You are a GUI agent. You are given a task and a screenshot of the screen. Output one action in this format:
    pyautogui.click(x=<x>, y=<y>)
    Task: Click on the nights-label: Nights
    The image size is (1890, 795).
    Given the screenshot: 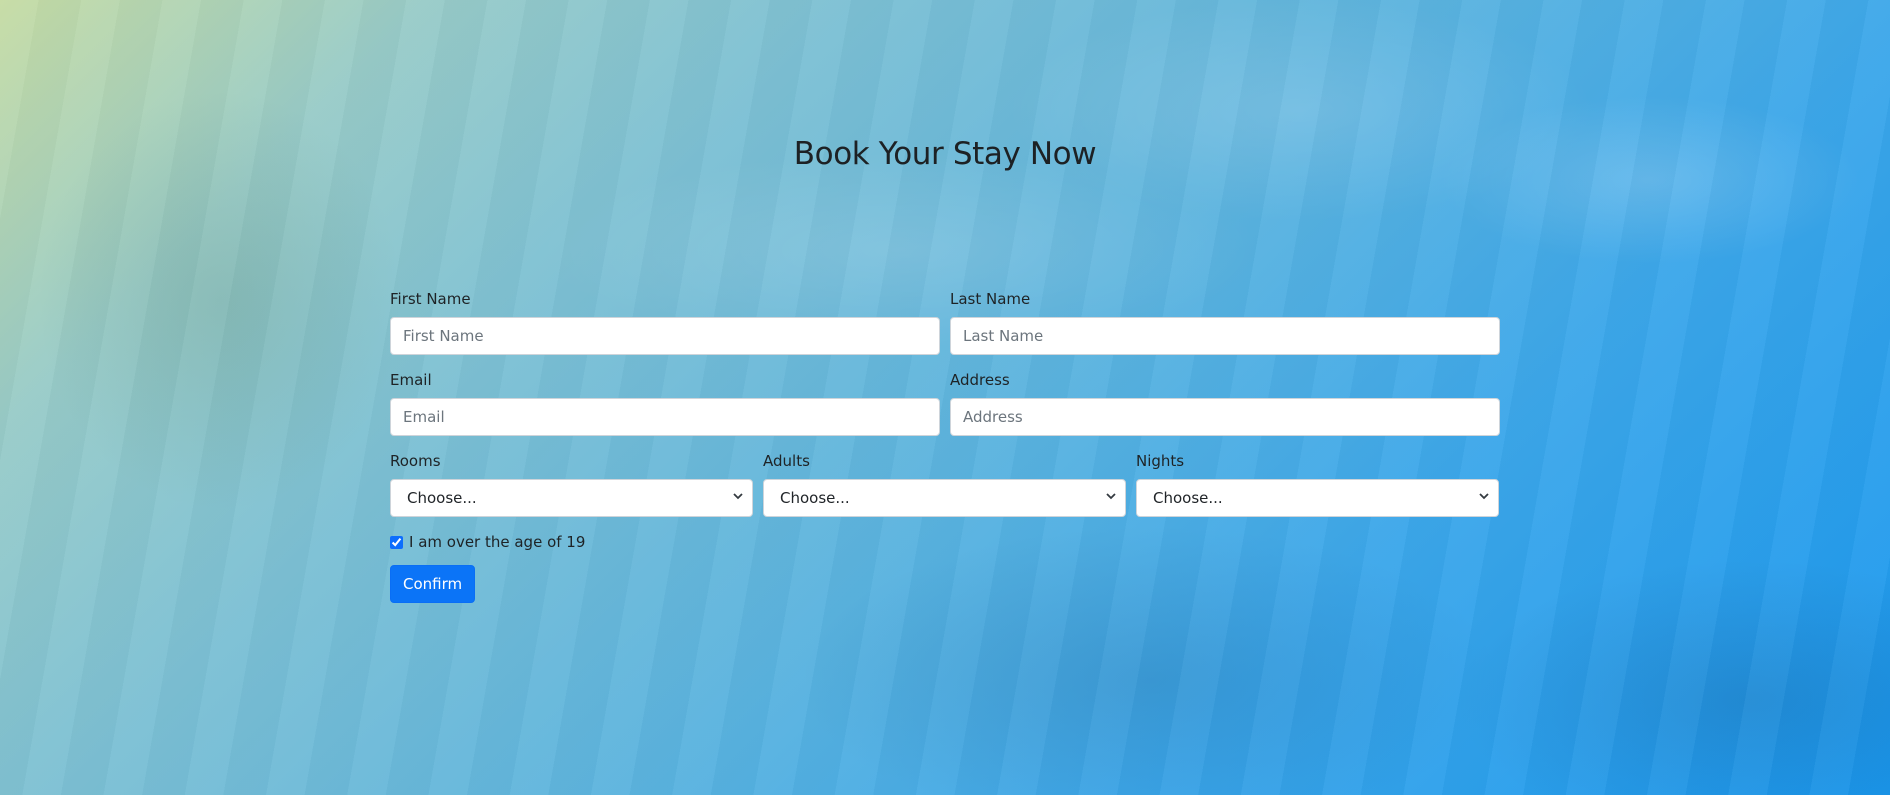 What is the action you would take?
    pyautogui.click(x=1160, y=461)
    